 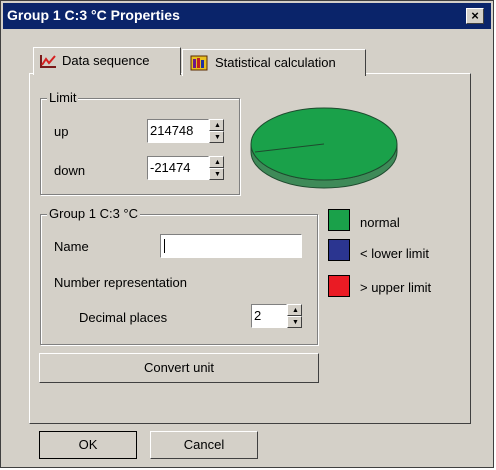 I want to click on channel-group-title: Group 1 C:3 °C, so click(x=94, y=213).